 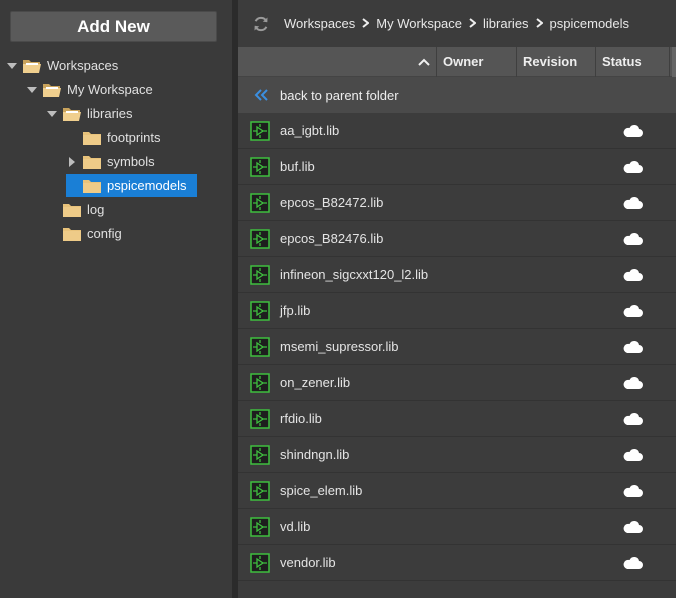 I want to click on table-header: Owner Revision Status, so click(x=457, y=61).